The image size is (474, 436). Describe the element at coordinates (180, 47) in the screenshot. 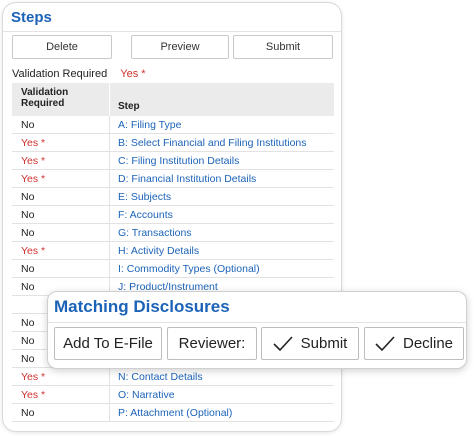

I see `preview-button: Preview` at that location.